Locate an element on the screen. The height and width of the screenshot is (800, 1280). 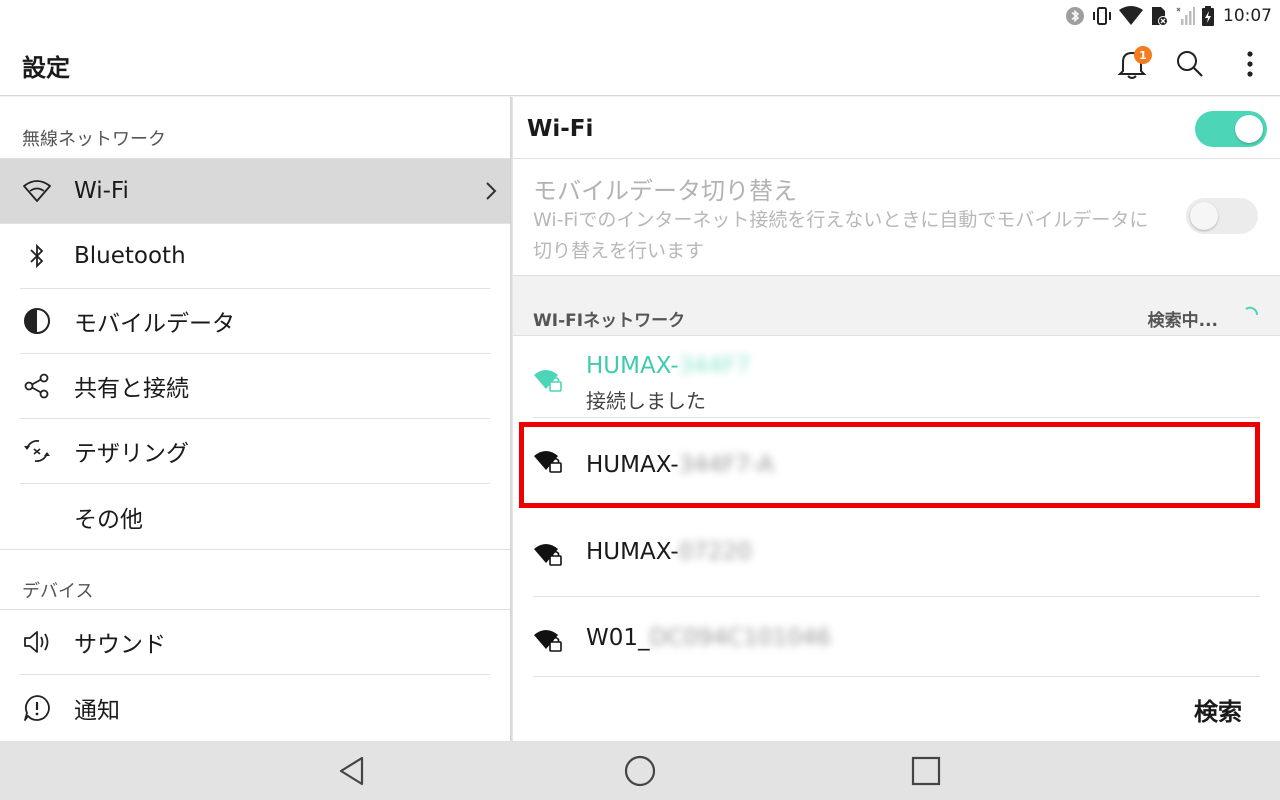
wifi-title: Wi-Fi is located at coordinates (560, 129).